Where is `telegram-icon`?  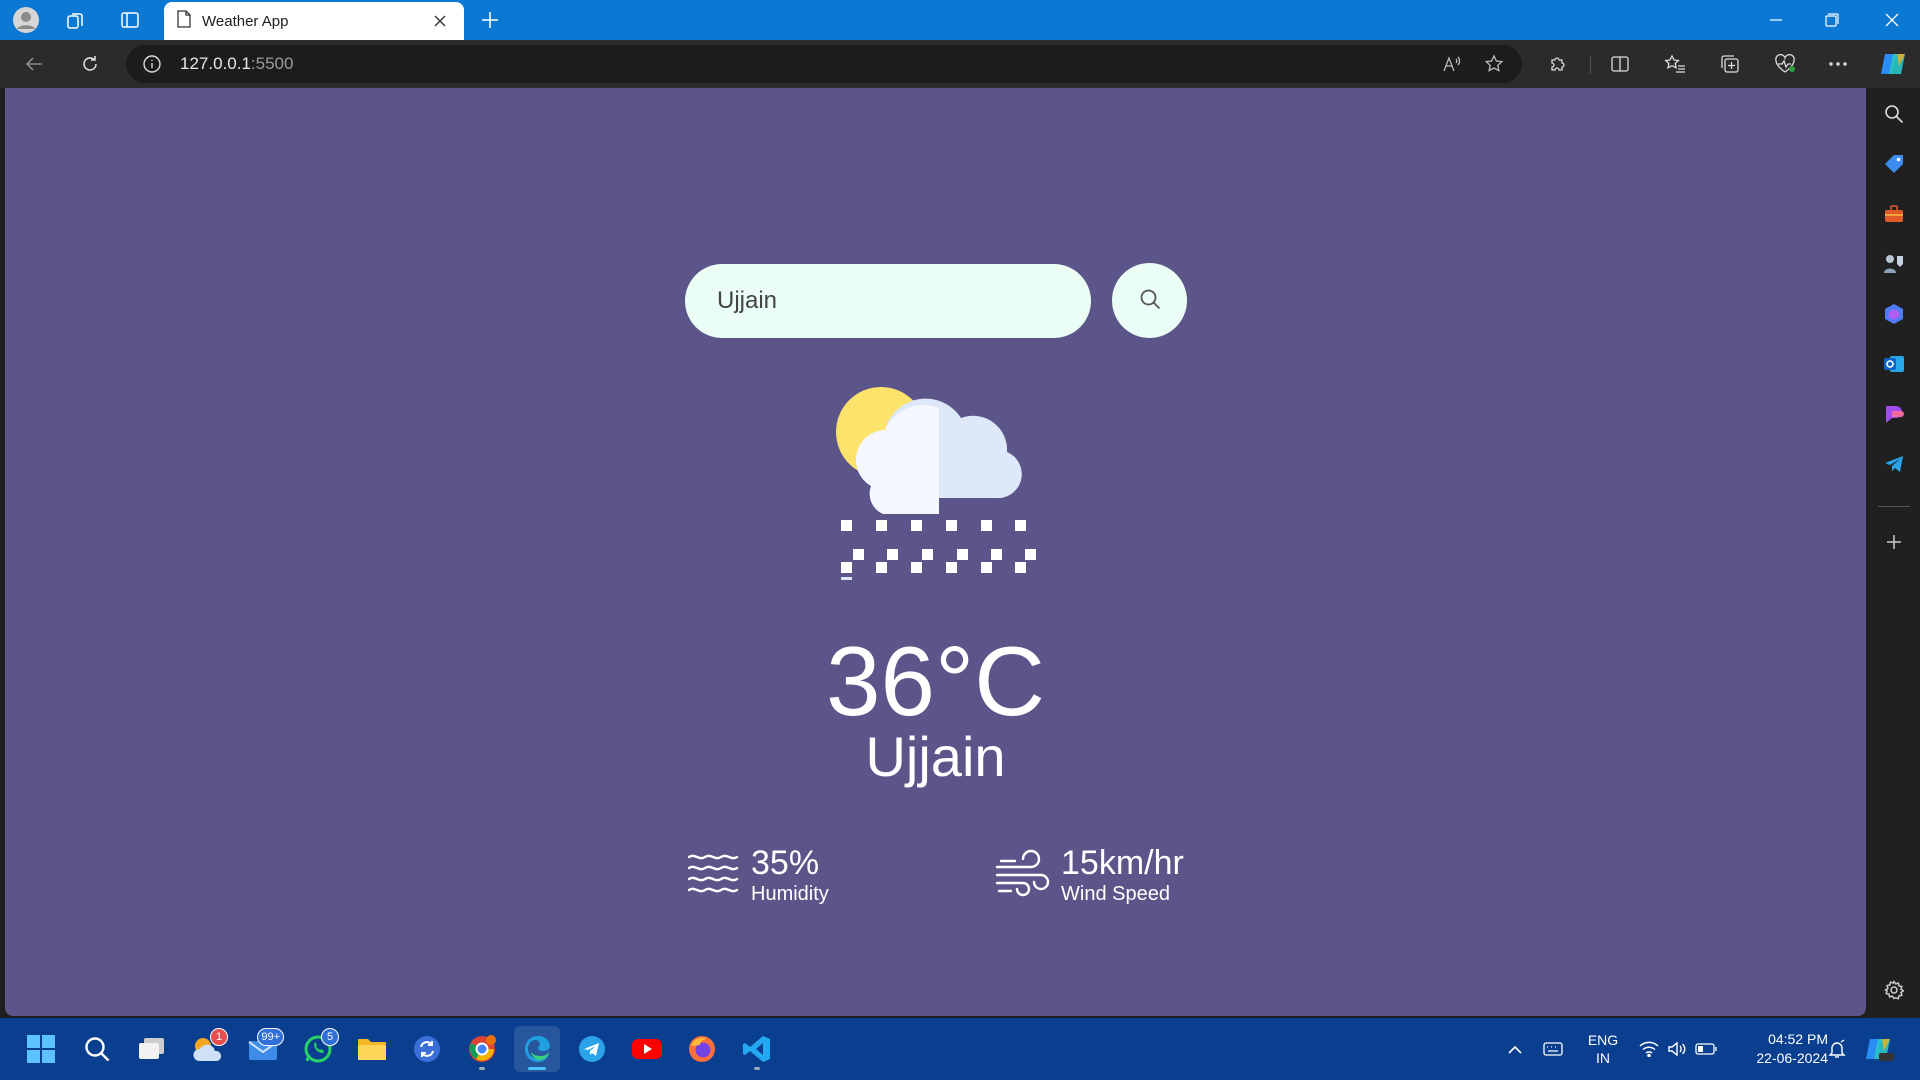 telegram-icon is located at coordinates (592, 1049).